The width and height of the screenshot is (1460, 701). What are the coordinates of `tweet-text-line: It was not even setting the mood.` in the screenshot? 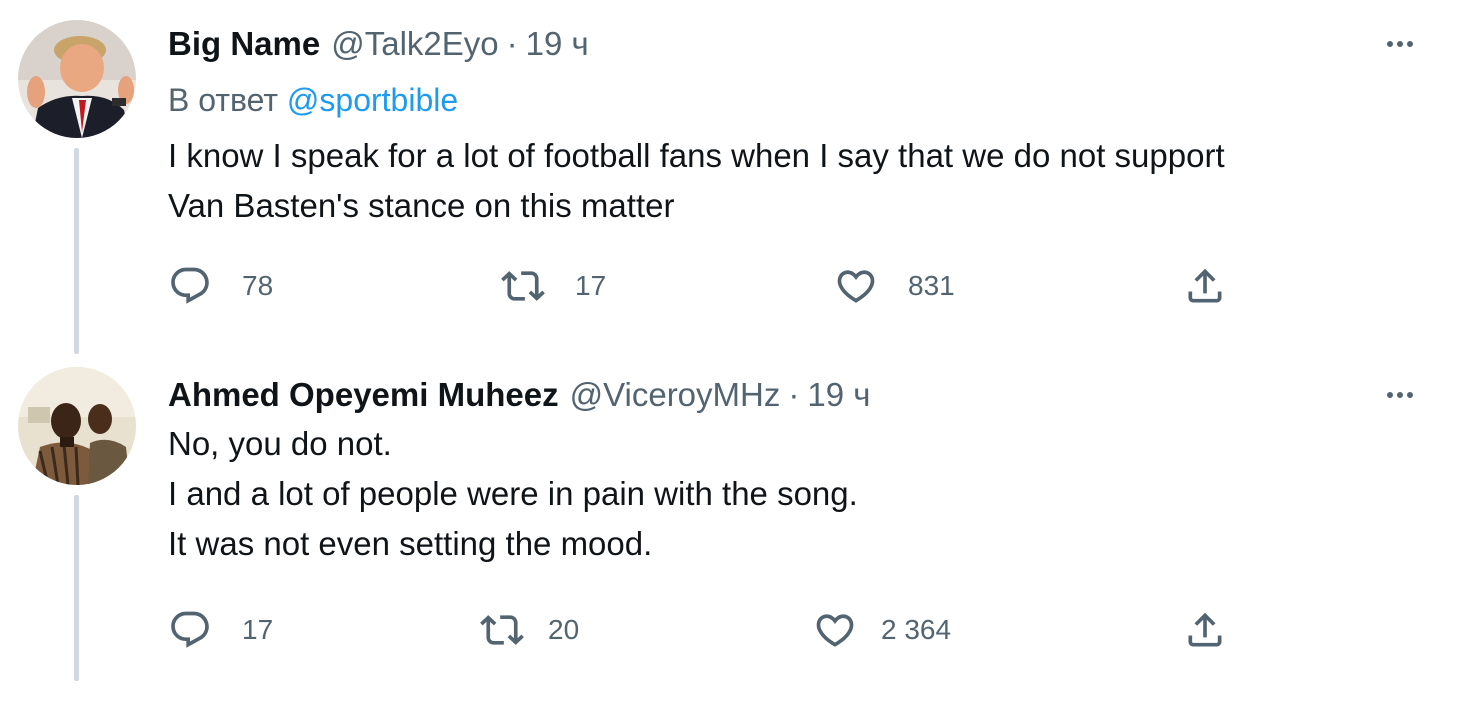 It's located at (410, 543).